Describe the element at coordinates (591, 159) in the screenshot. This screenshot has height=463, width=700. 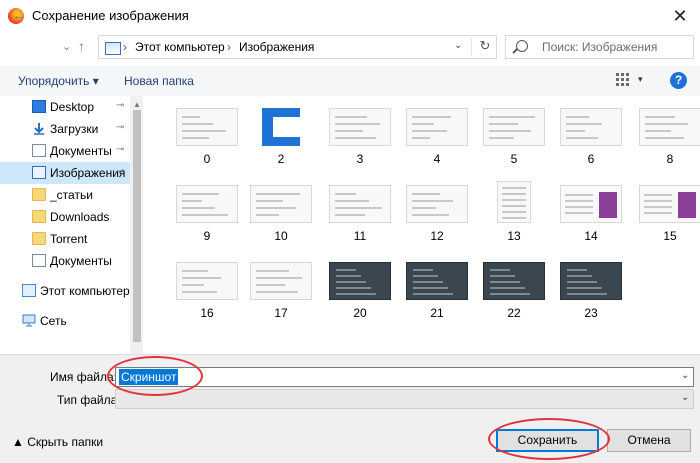
I see `file-name: 6` at that location.